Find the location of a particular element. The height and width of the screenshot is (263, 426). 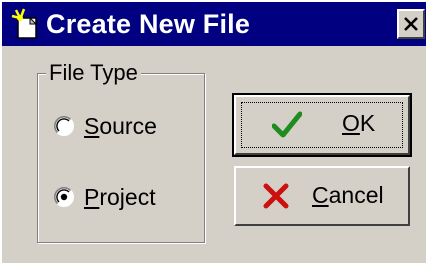

close-icon is located at coordinates (411, 24).